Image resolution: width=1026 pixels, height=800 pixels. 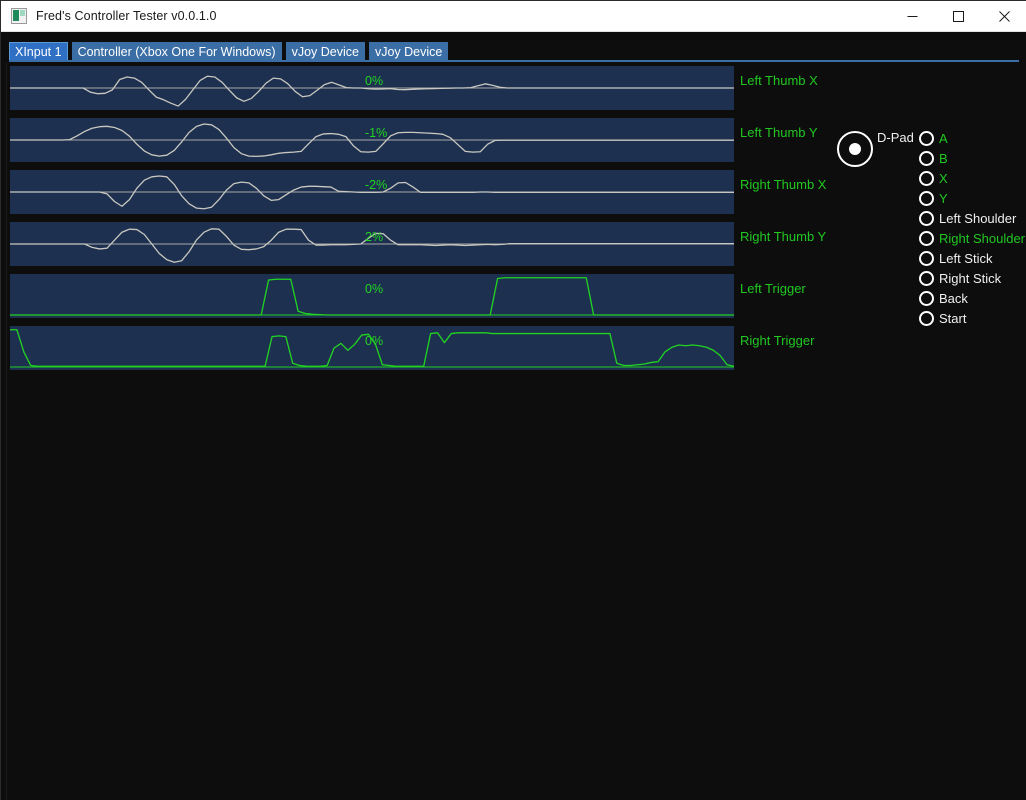 What do you see at coordinates (325, 52) in the screenshot?
I see `tab-vjoy-device-1: vJoy Device` at bounding box center [325, 52].